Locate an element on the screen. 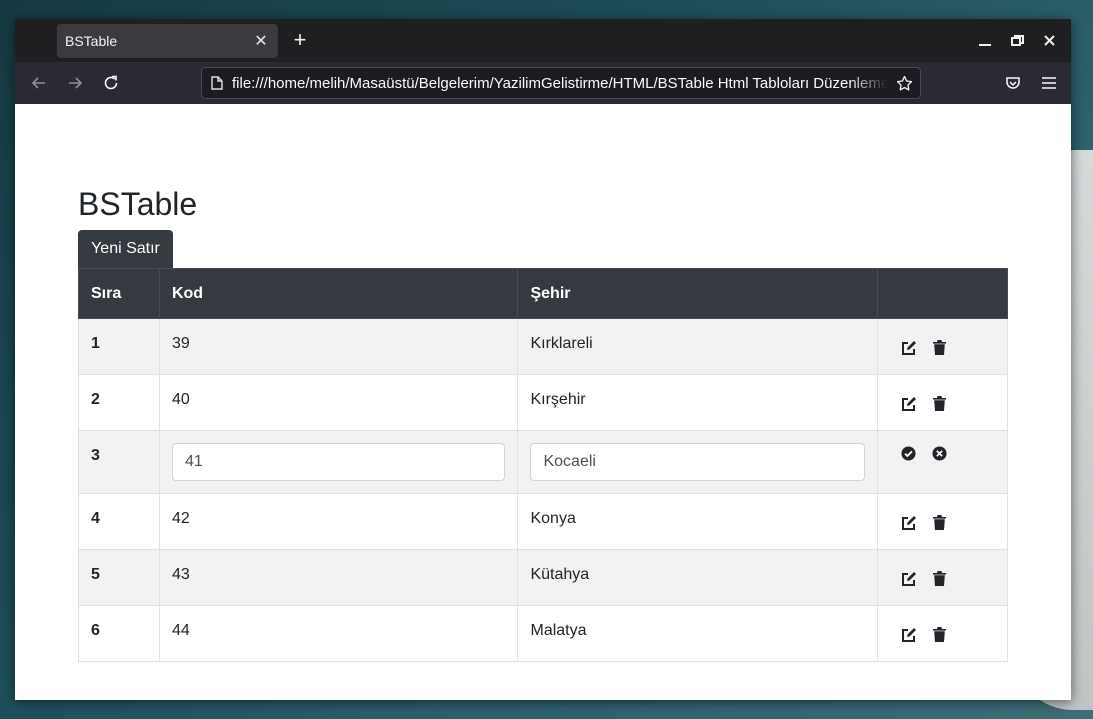  header-actions is located at coordinates (942, 293).